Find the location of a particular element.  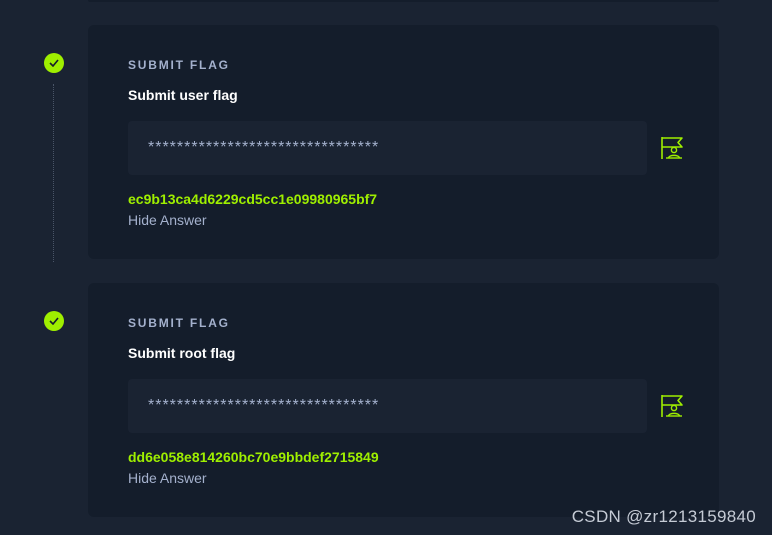

flag-answer: dd6e058e814260bc70e9bbdef2715849 is located at coordinates (253, 457).